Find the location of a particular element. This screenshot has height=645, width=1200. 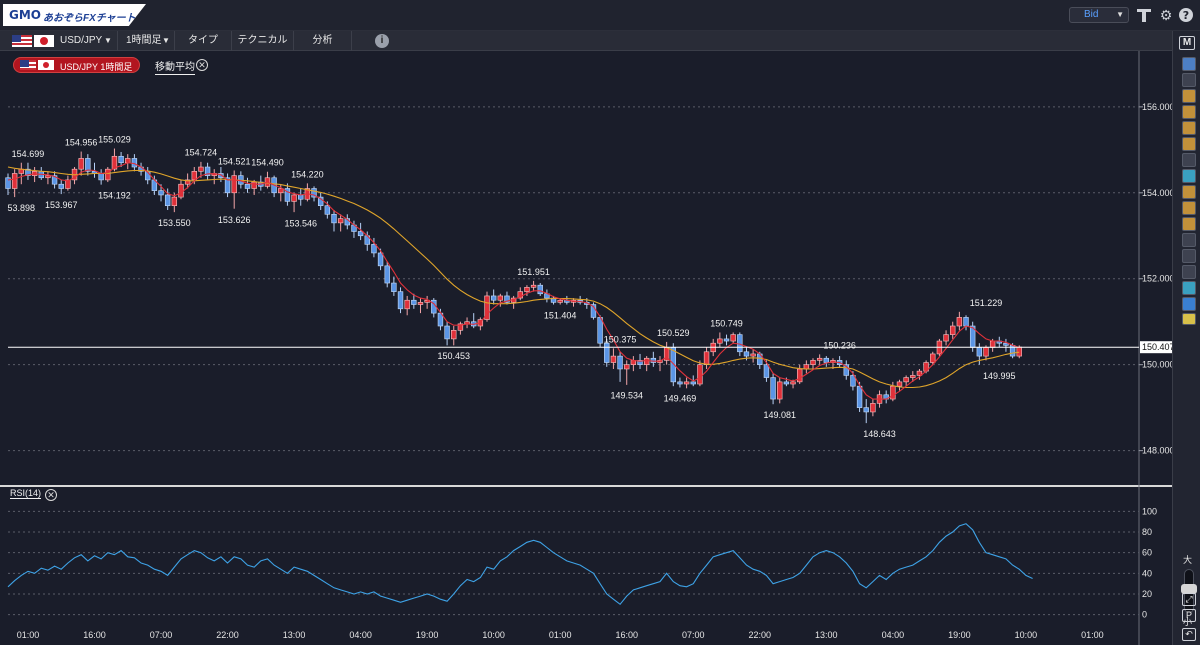

analysis-menu: 分析 is located at coordinates (323, 41).